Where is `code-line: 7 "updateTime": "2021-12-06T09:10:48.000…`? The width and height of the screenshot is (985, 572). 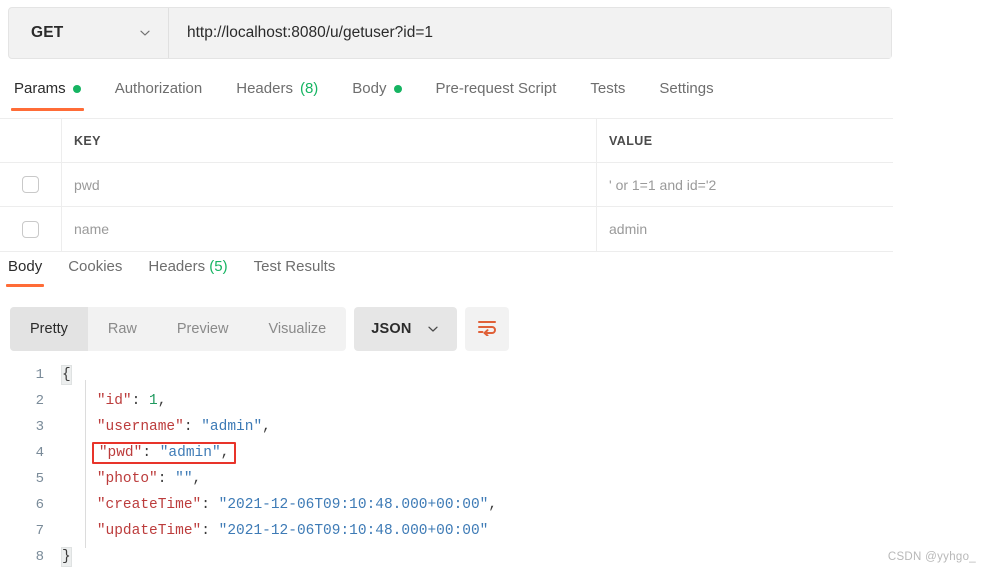
code-line: 7 "updateTime": "2021-12-06T09:10:48.000… is located at coordinates (492, 531).